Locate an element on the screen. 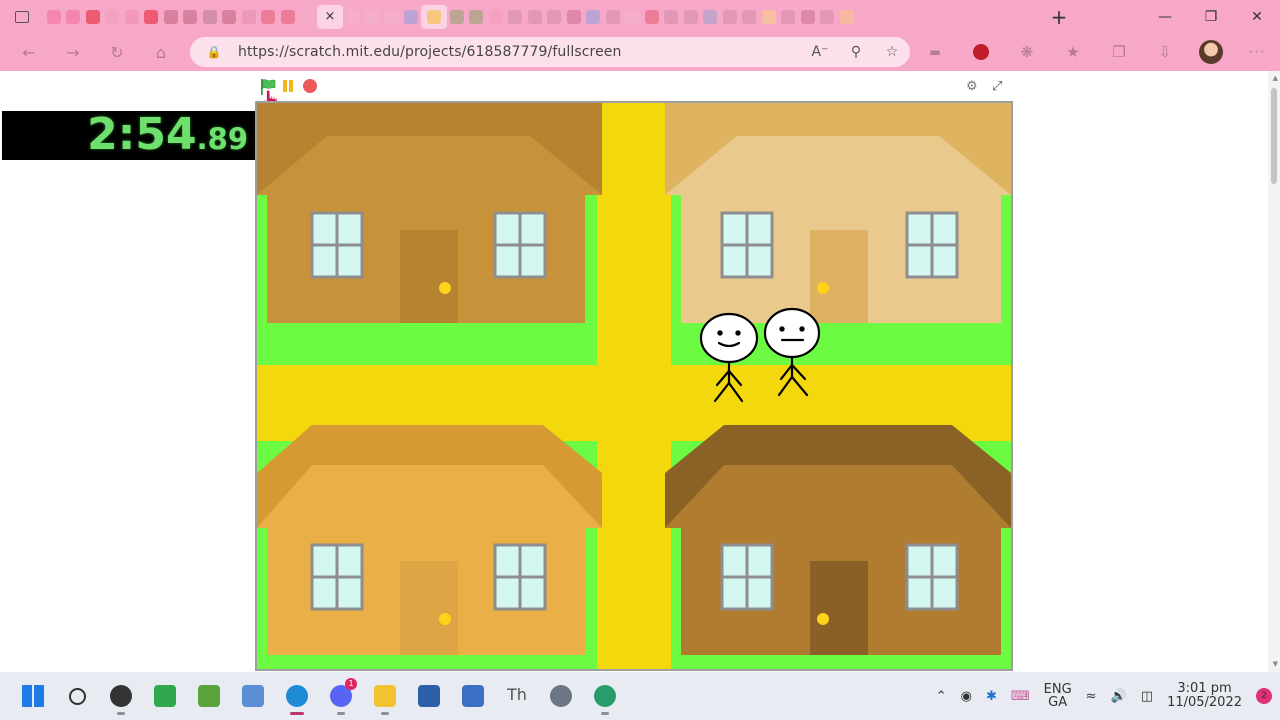 The height and width of the screenshot is (720, 1280). taskbar-minecraft is located at coordinates (209, 696).